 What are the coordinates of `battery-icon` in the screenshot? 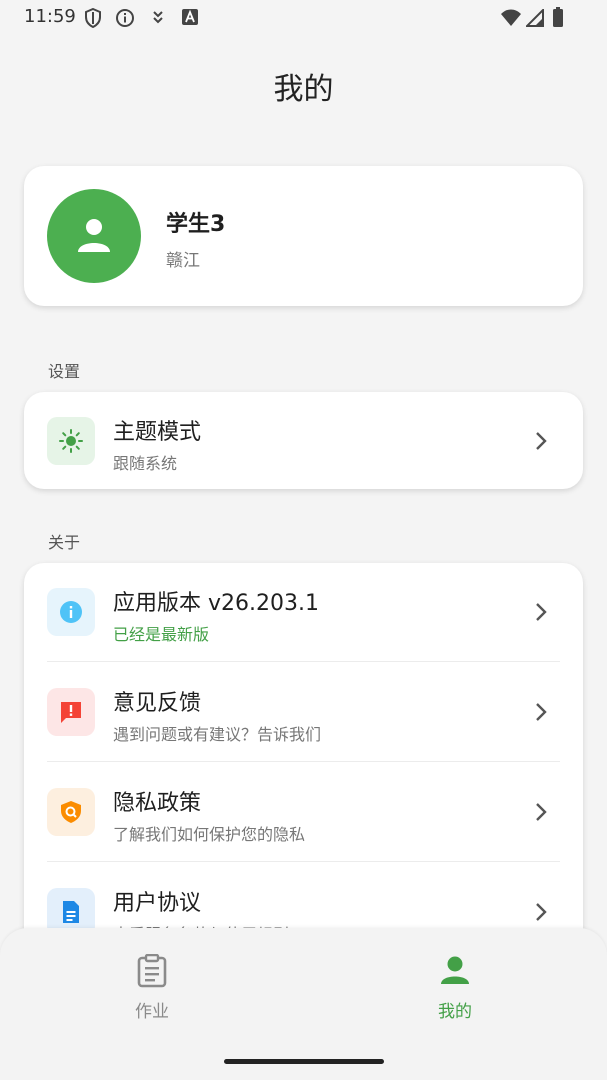 It's located at (558, 19).